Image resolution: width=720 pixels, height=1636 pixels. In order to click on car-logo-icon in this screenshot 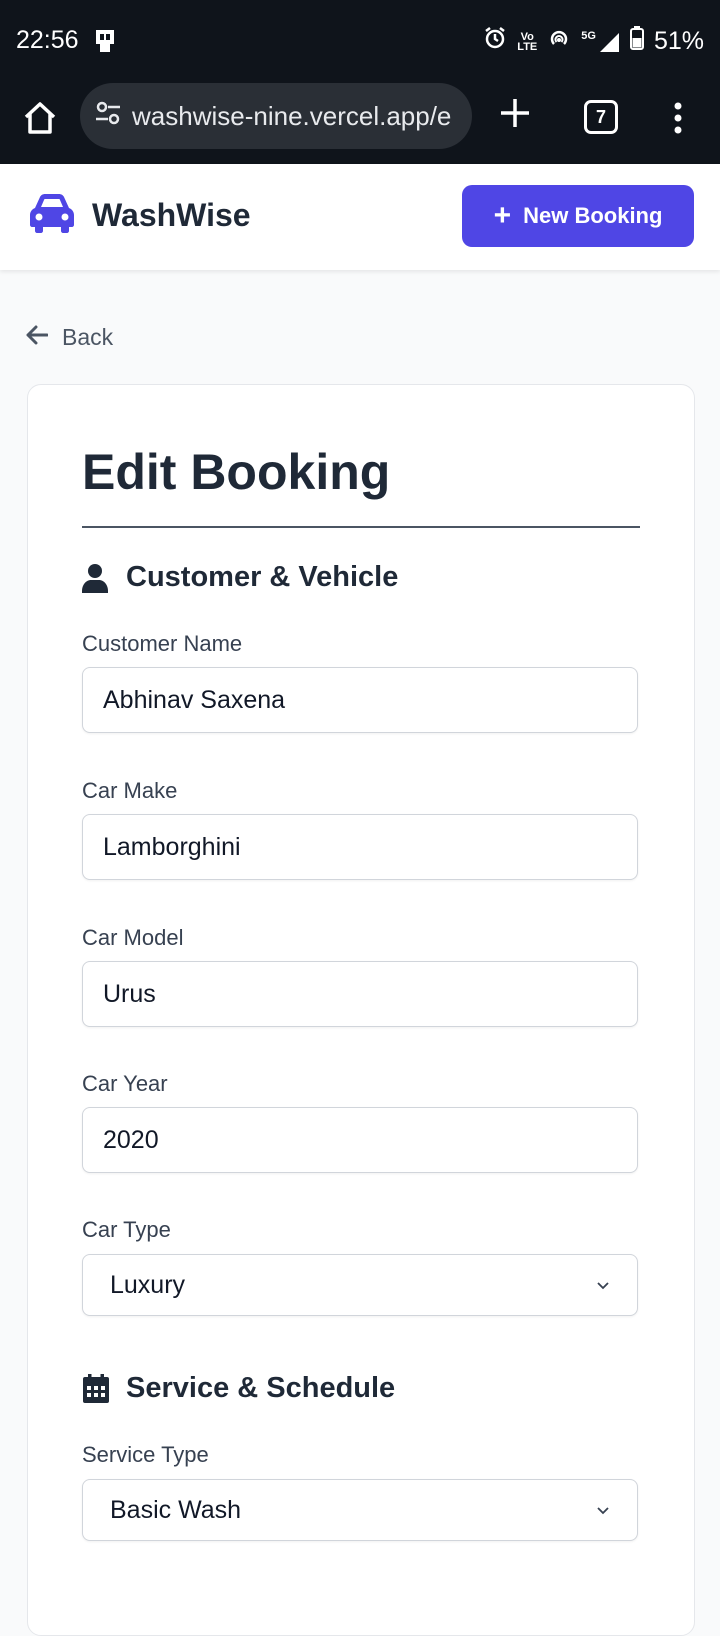, I will do `click(52, 215)`.